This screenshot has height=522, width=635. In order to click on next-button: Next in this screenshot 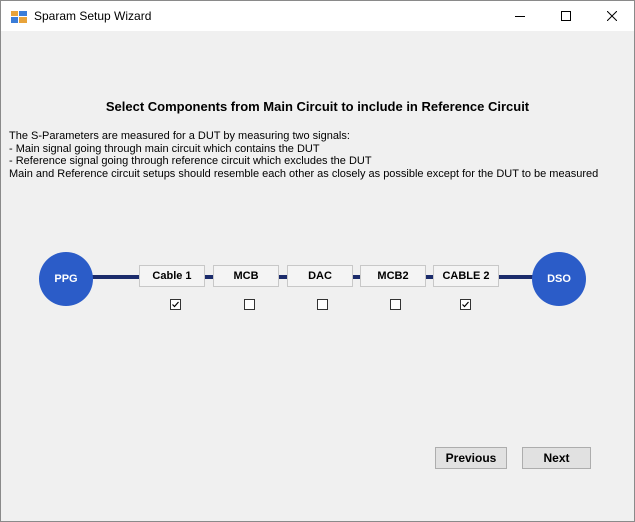, I will do `click(556, 458)`.